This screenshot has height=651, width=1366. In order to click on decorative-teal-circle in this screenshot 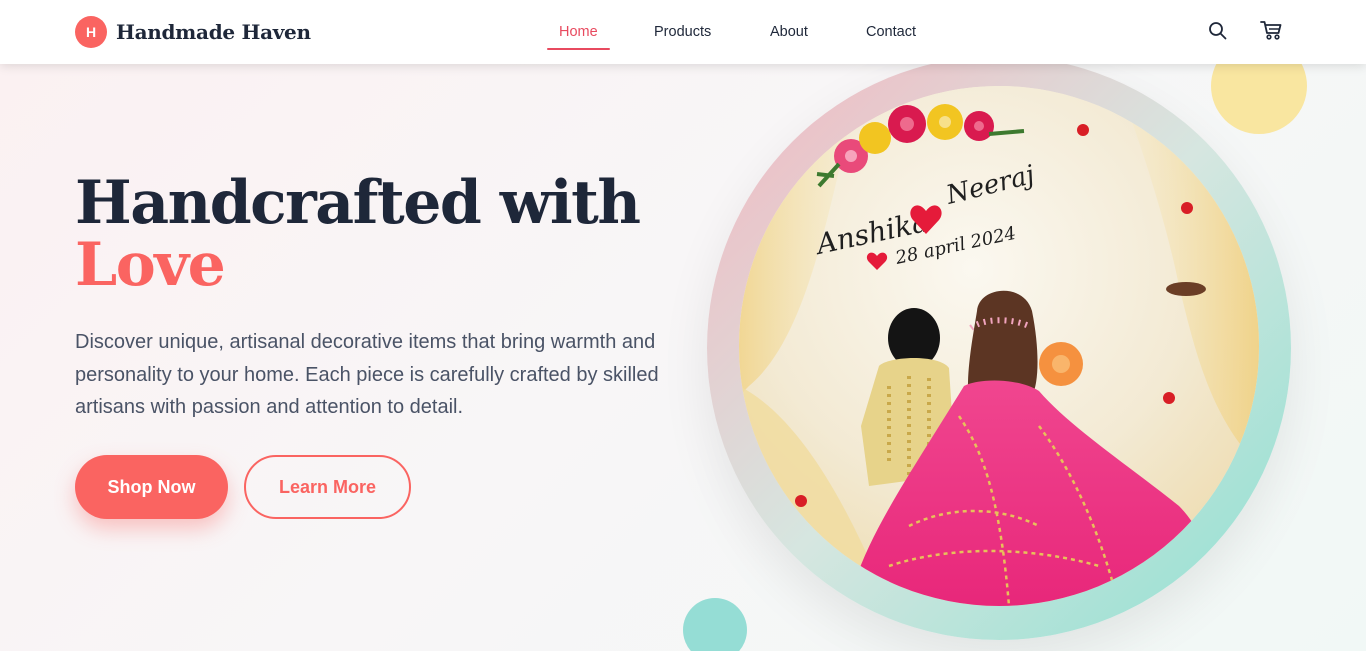, I will do `click(715, 624)`.